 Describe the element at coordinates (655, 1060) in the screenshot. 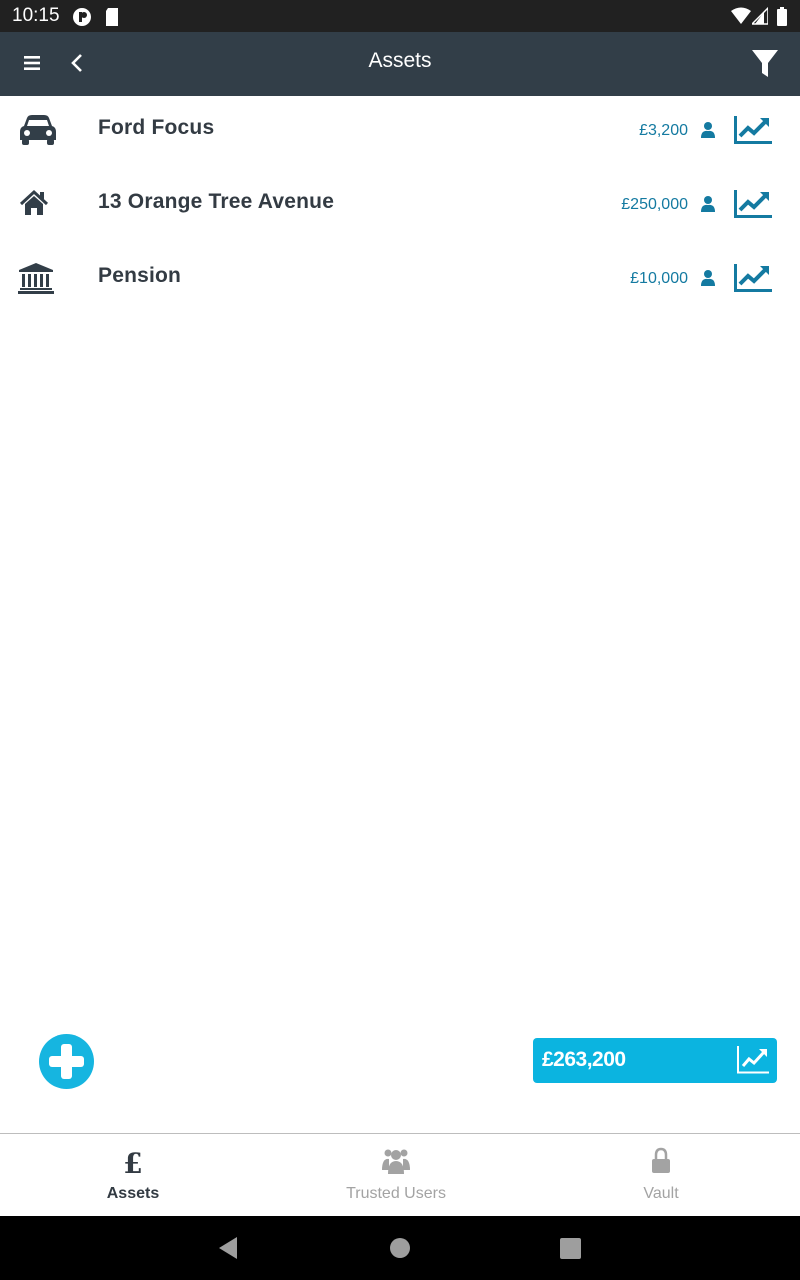

I see `total-value-button: £263,200` at that location.